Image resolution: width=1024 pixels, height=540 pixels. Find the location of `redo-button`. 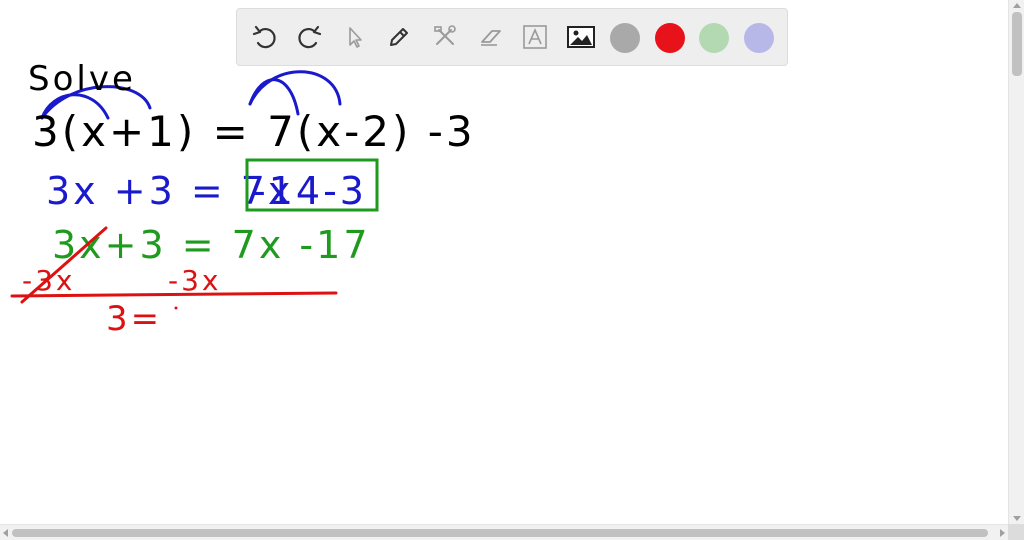

redo-button is located at coordinates (309, 37).